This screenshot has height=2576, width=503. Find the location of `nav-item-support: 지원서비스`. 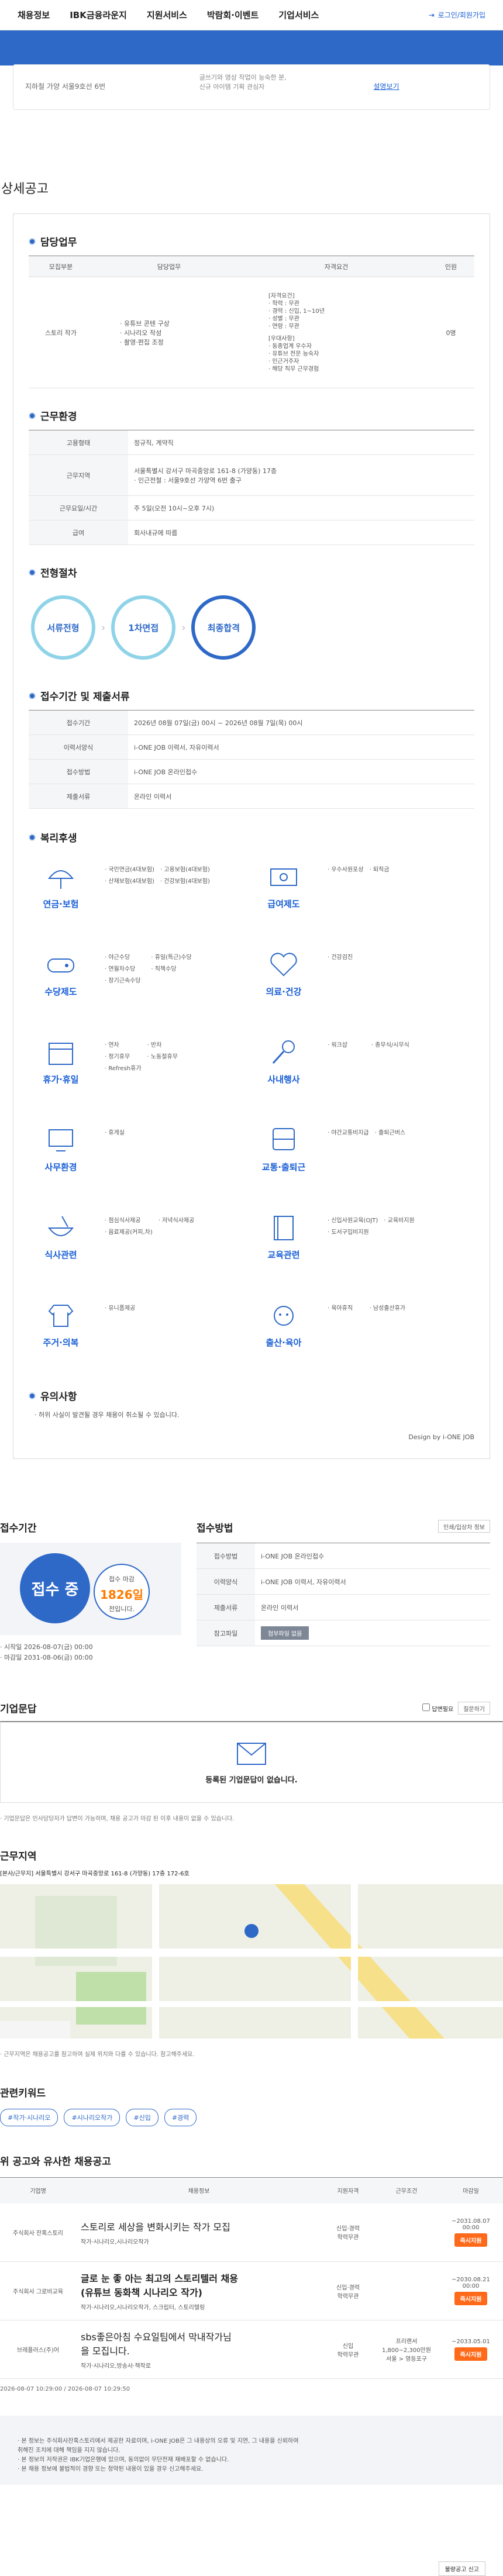

nav-item-support: 지원서비스 is located at coordinates (167, 15).